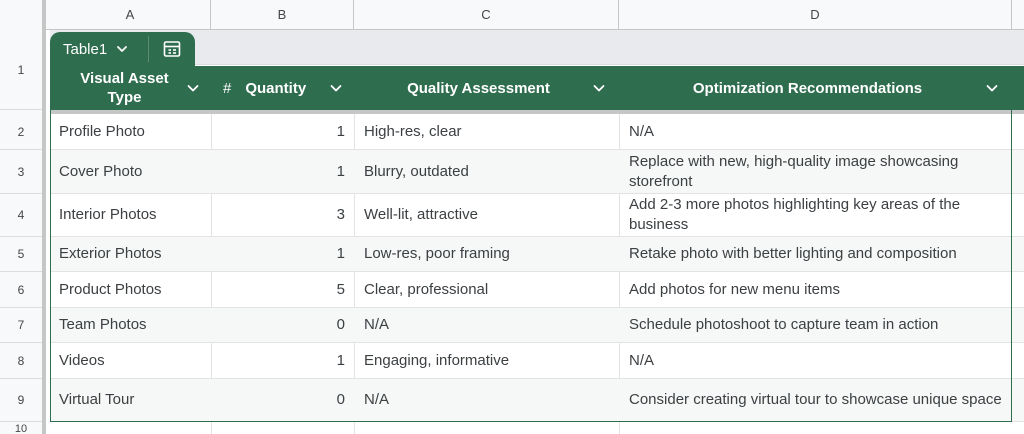  What do you see at coordinates (21, 215) in the screenshot?
I see `row-header-4: 4` at bounding box center [21, 215].